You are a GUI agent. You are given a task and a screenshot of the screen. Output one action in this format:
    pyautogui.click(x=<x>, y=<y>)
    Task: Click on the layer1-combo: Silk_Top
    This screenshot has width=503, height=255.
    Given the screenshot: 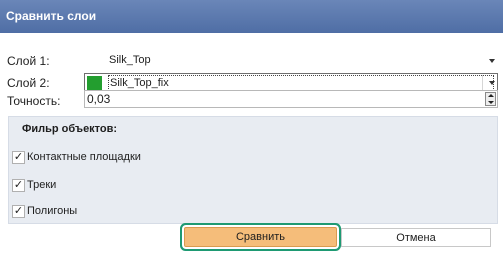 What is the action you would take?
    pyautogui.click(x=291, y=61)
    